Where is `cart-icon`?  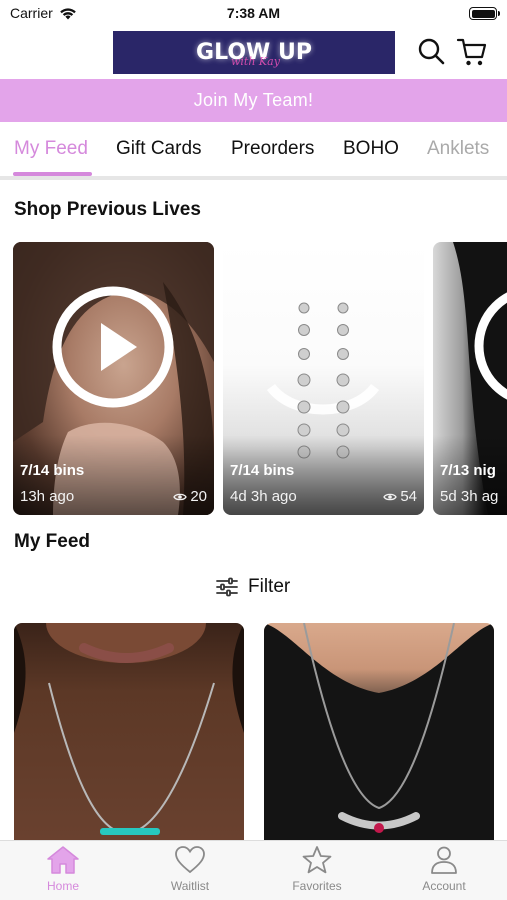
cart-icon is located at coordinates (472, 52).